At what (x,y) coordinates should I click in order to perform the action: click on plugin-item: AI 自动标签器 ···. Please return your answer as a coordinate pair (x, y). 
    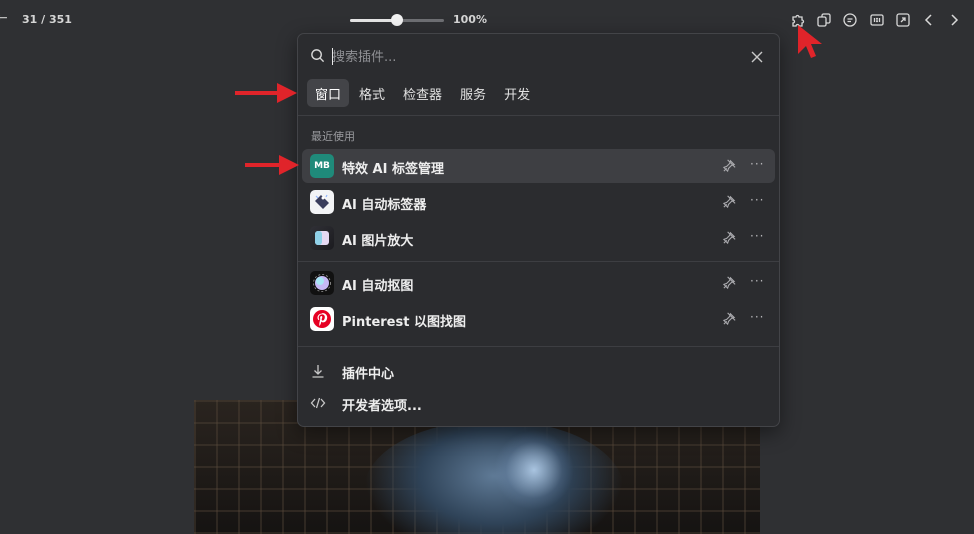
    Looking at the image, I should click on (538, 202).